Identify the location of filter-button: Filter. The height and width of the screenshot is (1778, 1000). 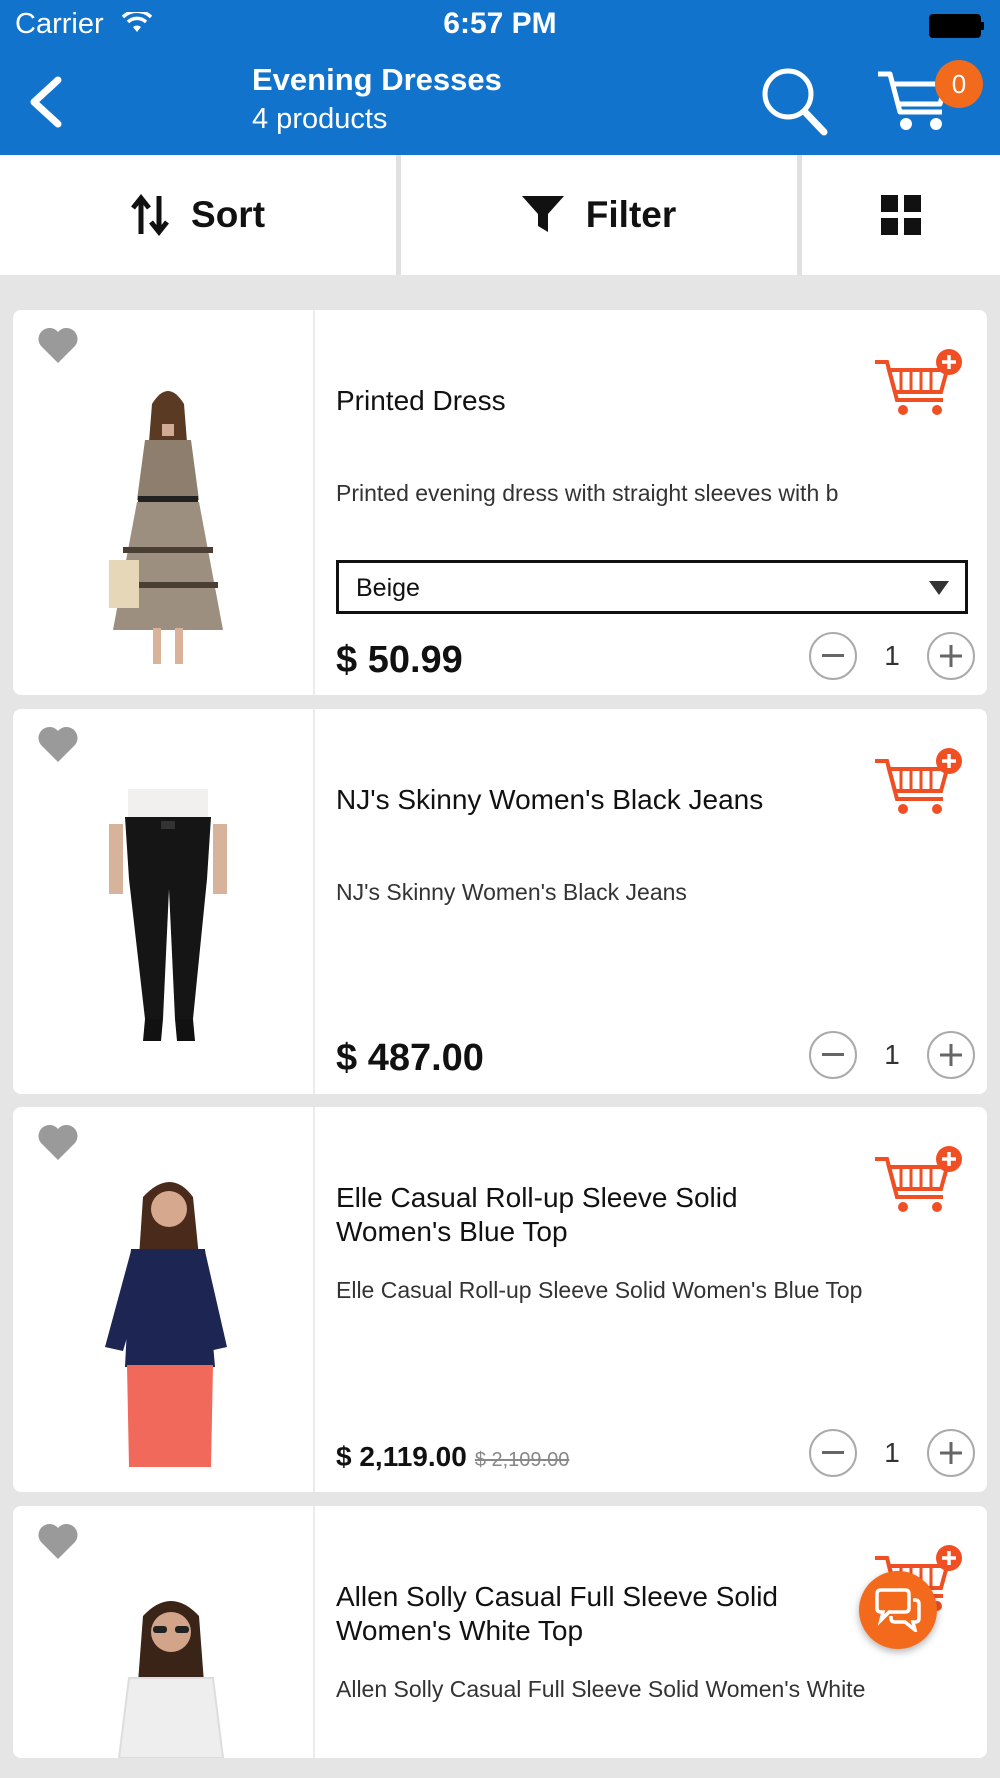
(599, 215).